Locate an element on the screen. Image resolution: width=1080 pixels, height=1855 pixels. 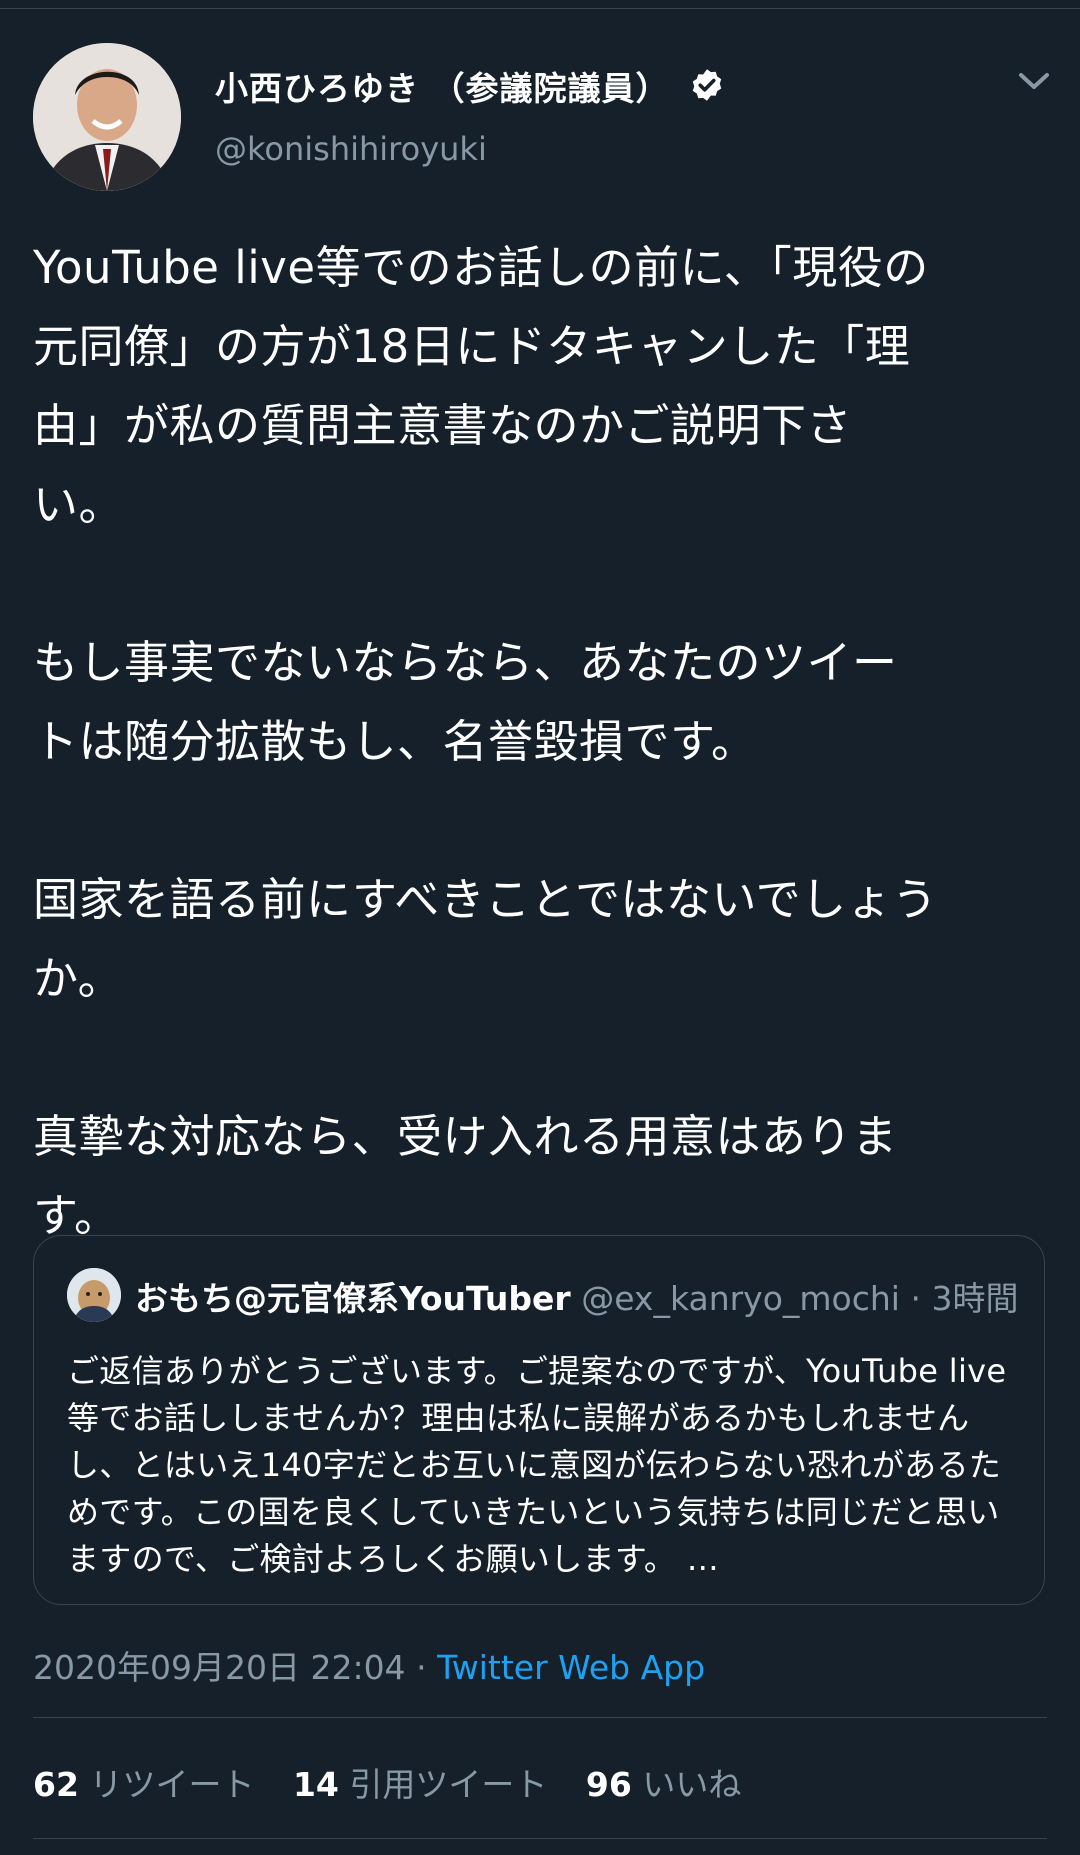
tweet-stats: 62 リツイート 14 引用ツイート 96 いいね is located at coordinates (387, 1782).